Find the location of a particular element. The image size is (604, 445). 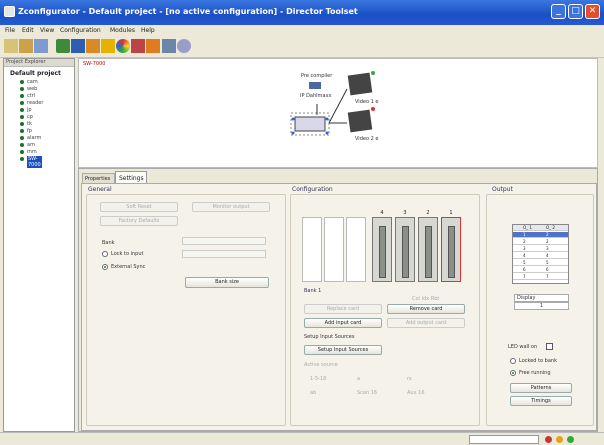

source-option: rs is located at coordinates (409, 379).